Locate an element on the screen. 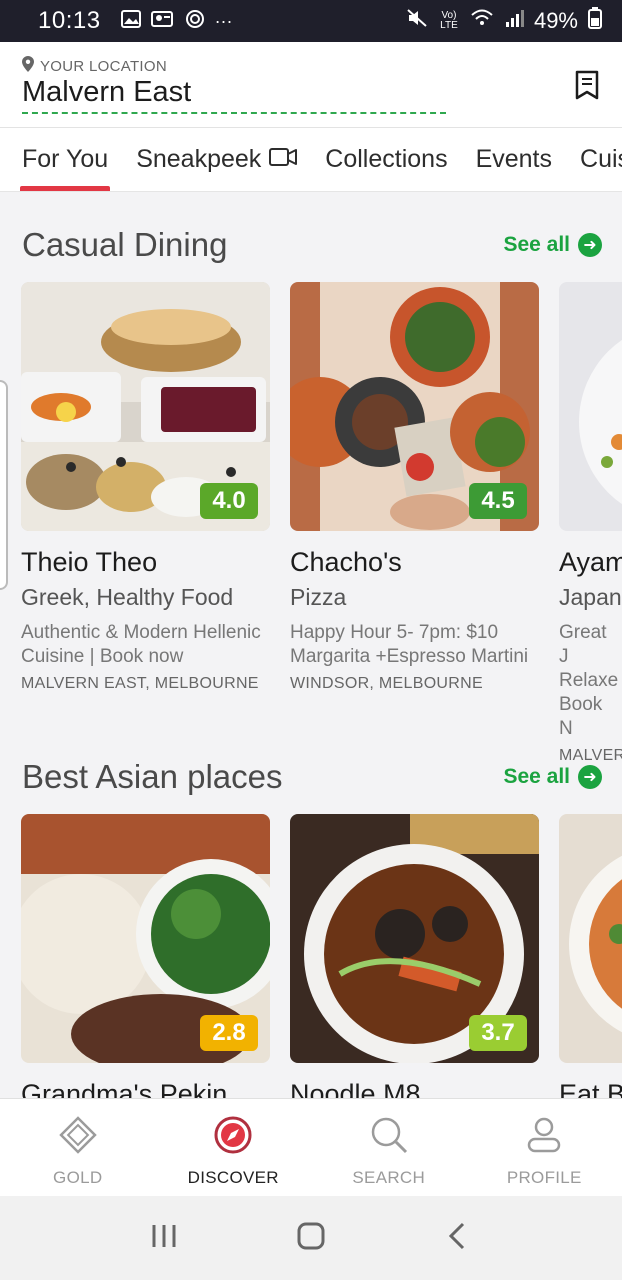  location-header: YOUR LOCATION Malvern East is located at coordinates (311, 85).